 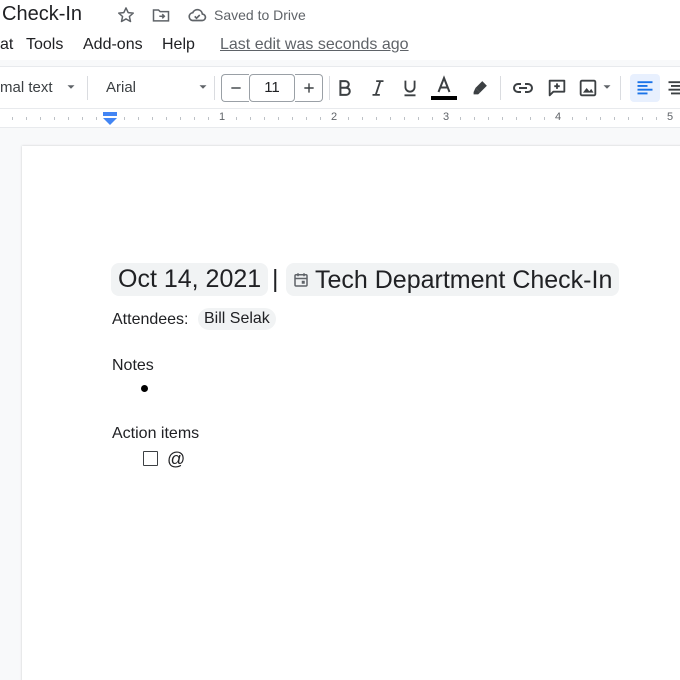 I want to click on italic-button, so click(x=378, y=88).